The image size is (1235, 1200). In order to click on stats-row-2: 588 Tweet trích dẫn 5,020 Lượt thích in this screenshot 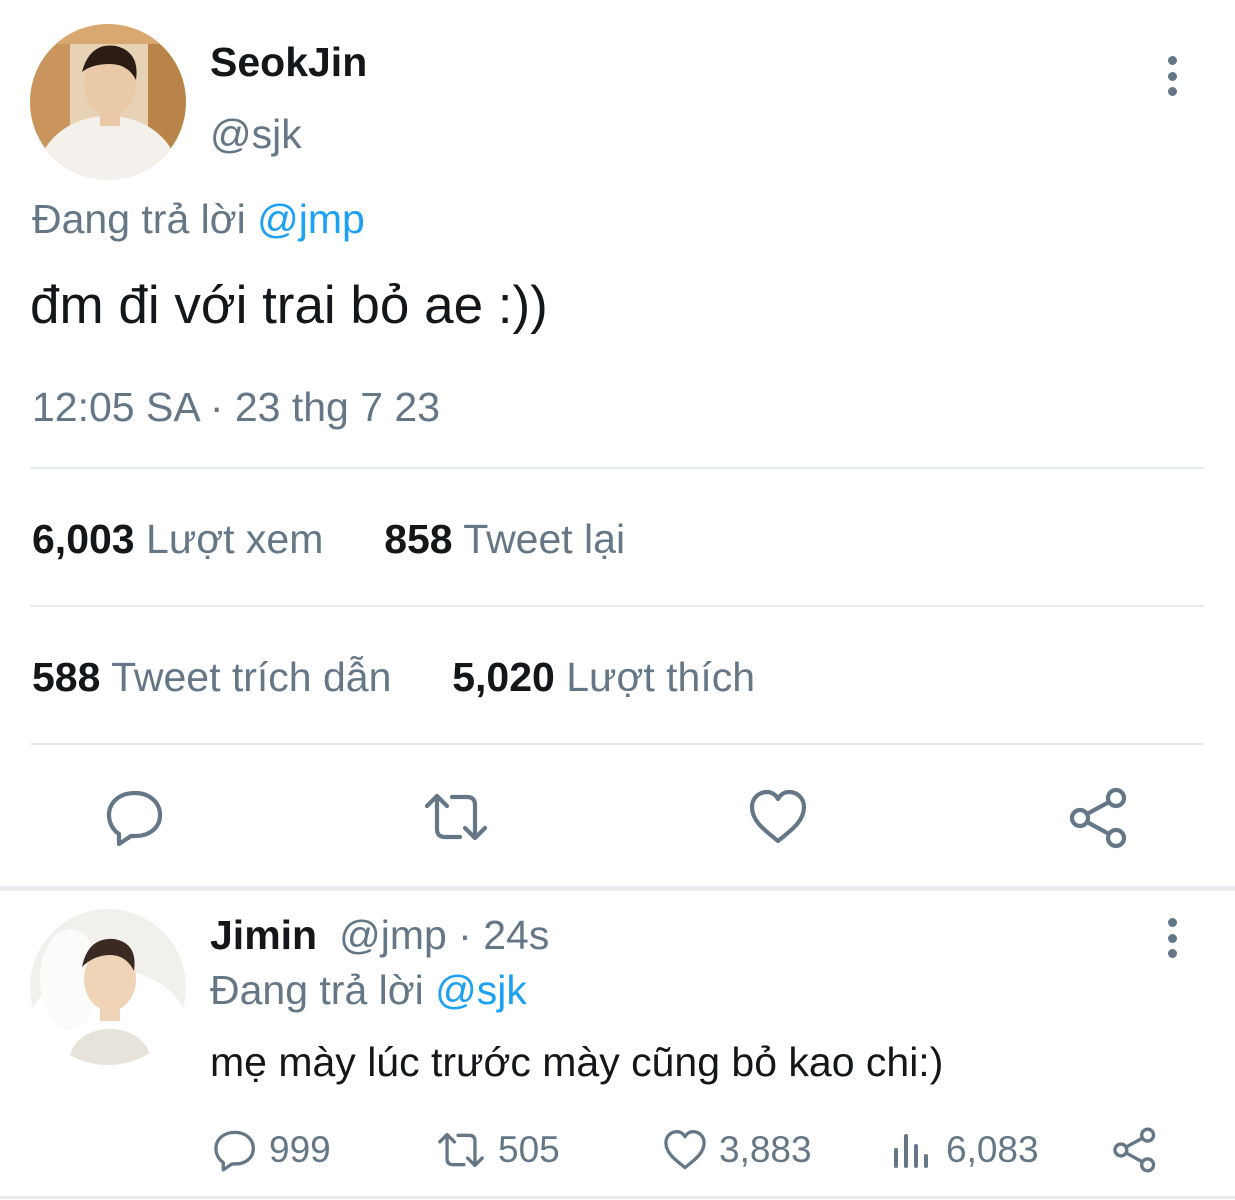, I will do `click(393, 677)`.